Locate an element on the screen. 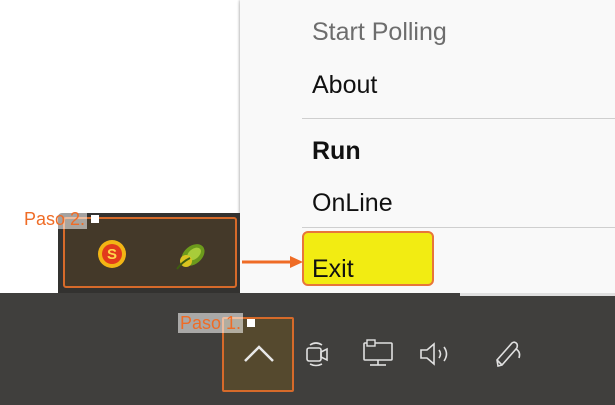 The height and width of the screenshot is (405, 615). s-app-icon: S is located at coordinates (112, 254).